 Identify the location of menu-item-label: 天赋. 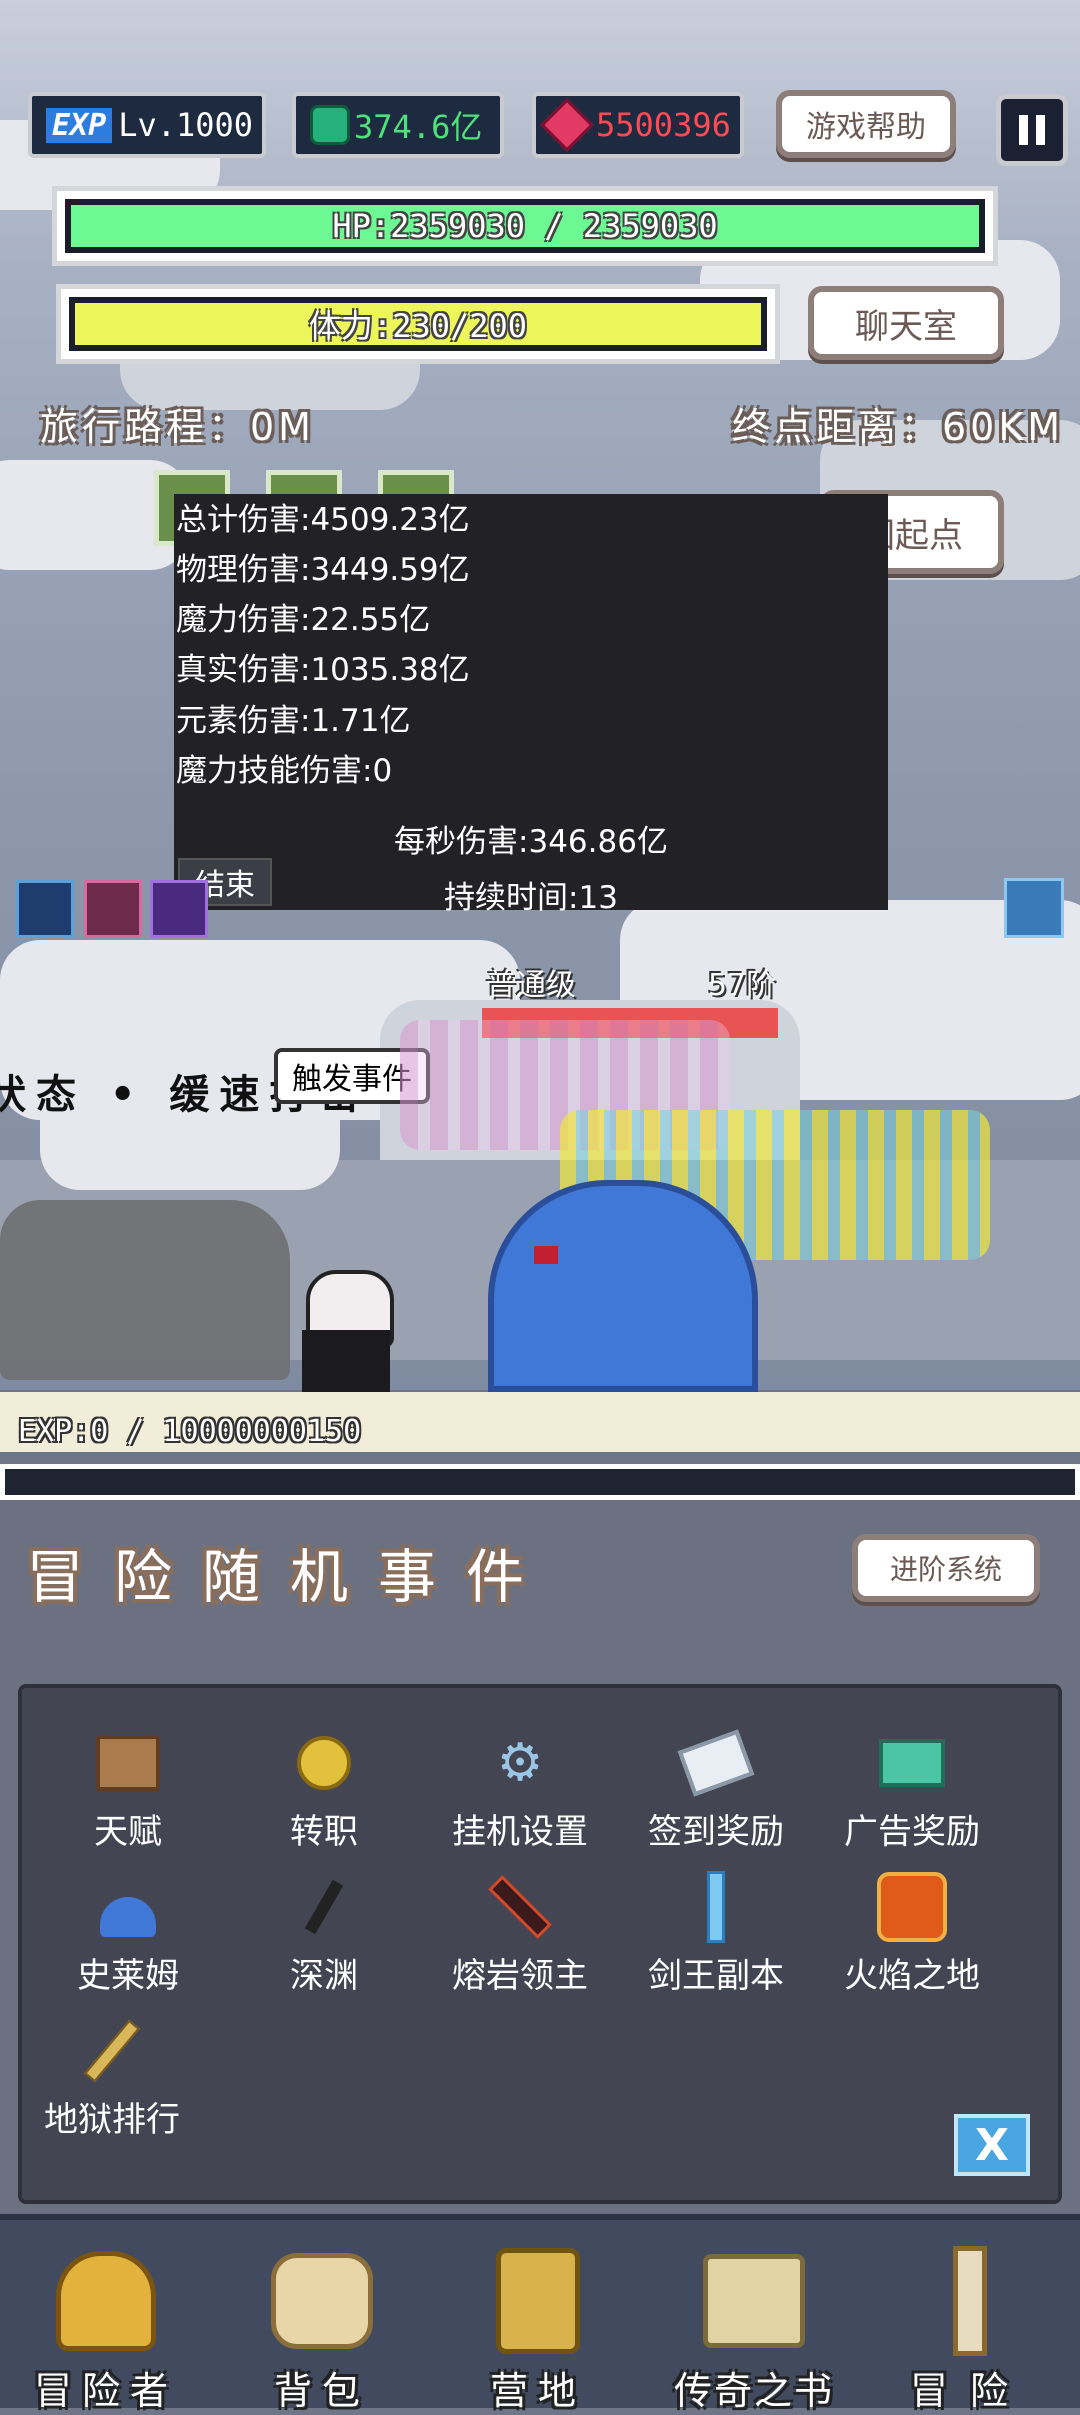
(128, 1832).